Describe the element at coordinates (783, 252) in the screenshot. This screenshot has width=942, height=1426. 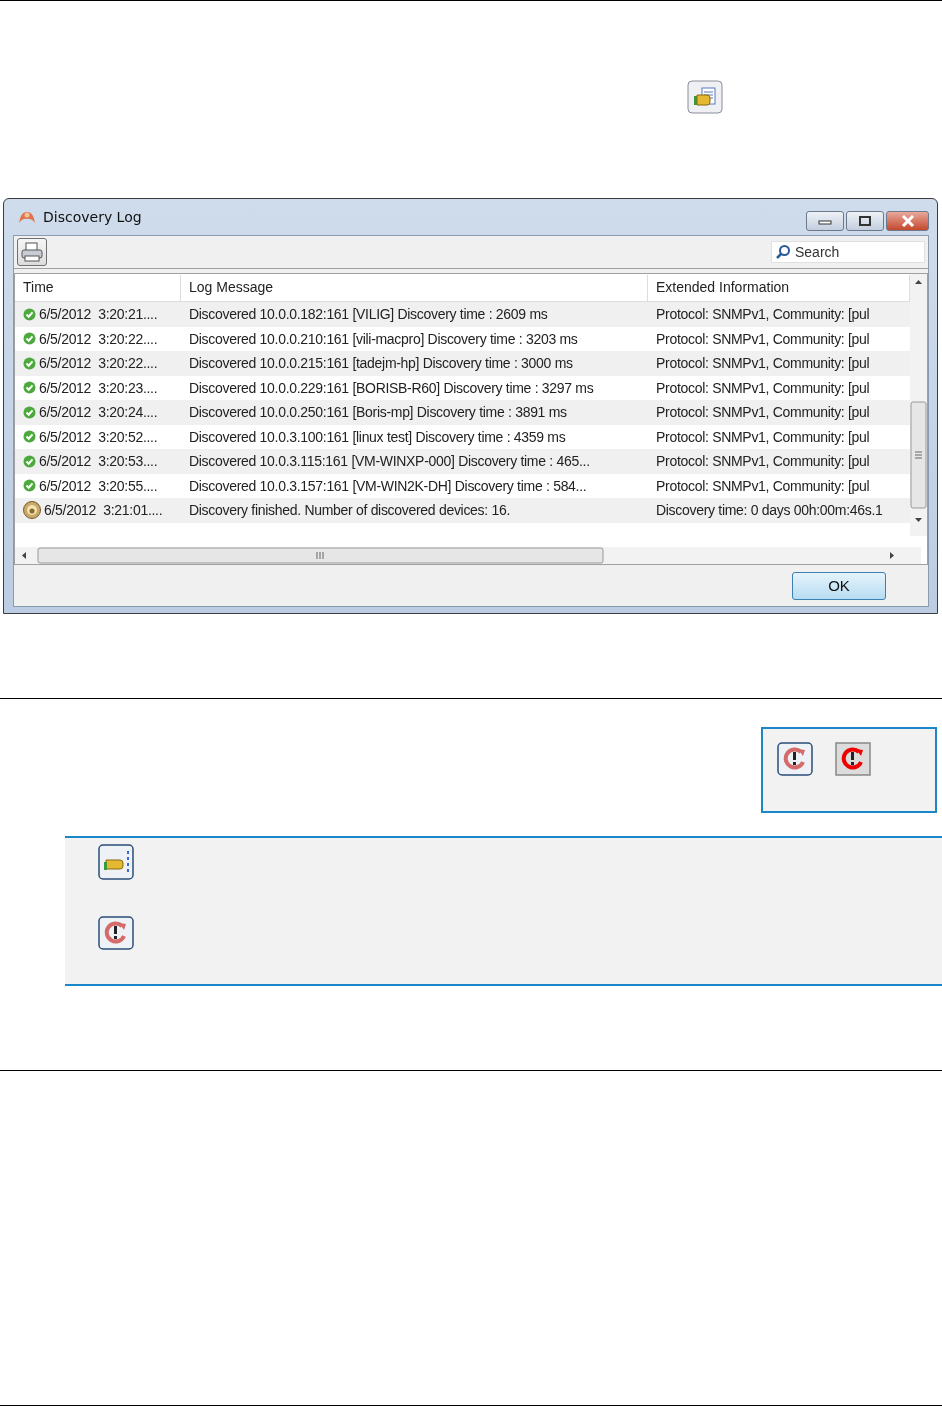
I see `search-icon` at that location.